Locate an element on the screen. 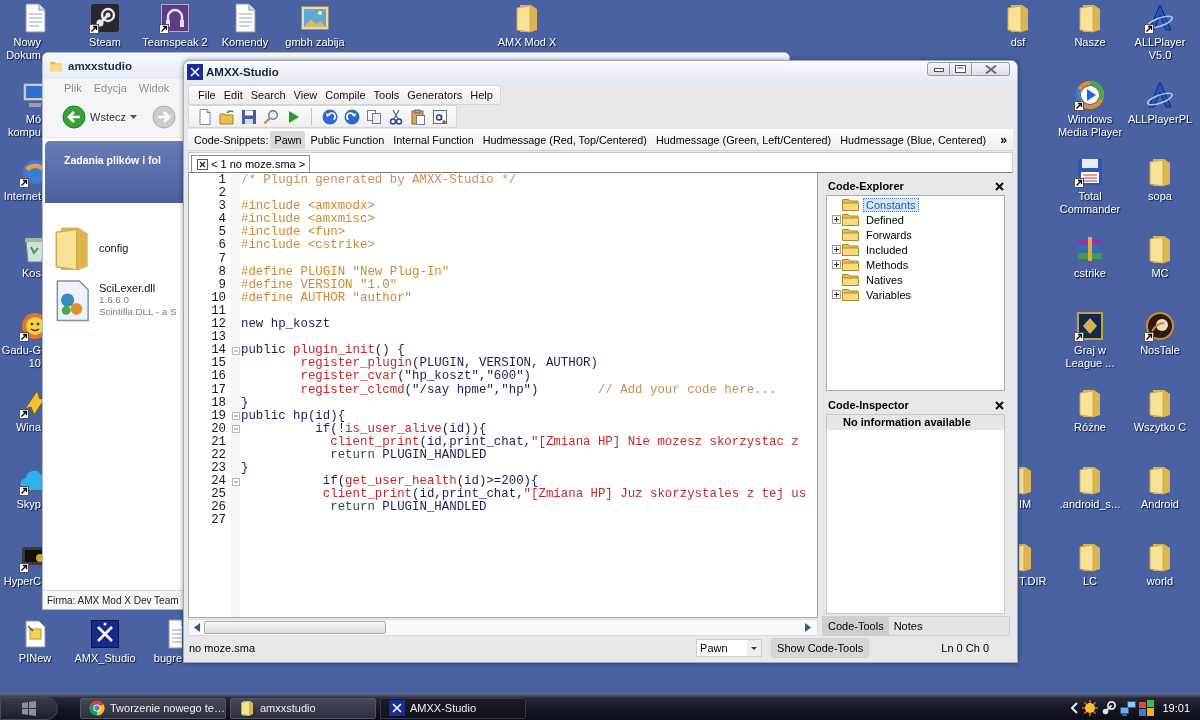  minimize-button is located at coordinates (938, 69).